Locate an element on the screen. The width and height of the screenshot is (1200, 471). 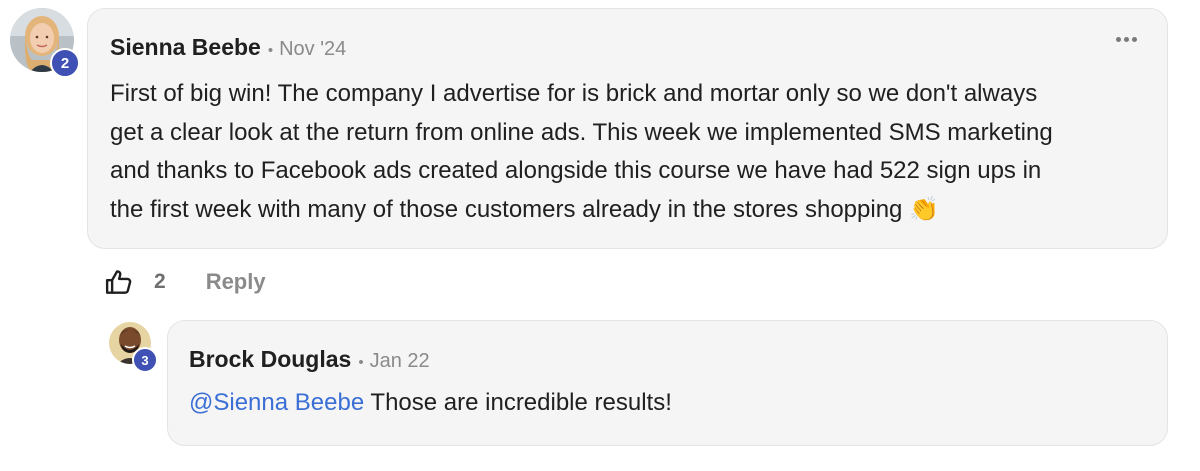
thumbs-up-icon is located at coordinates (118, 282).